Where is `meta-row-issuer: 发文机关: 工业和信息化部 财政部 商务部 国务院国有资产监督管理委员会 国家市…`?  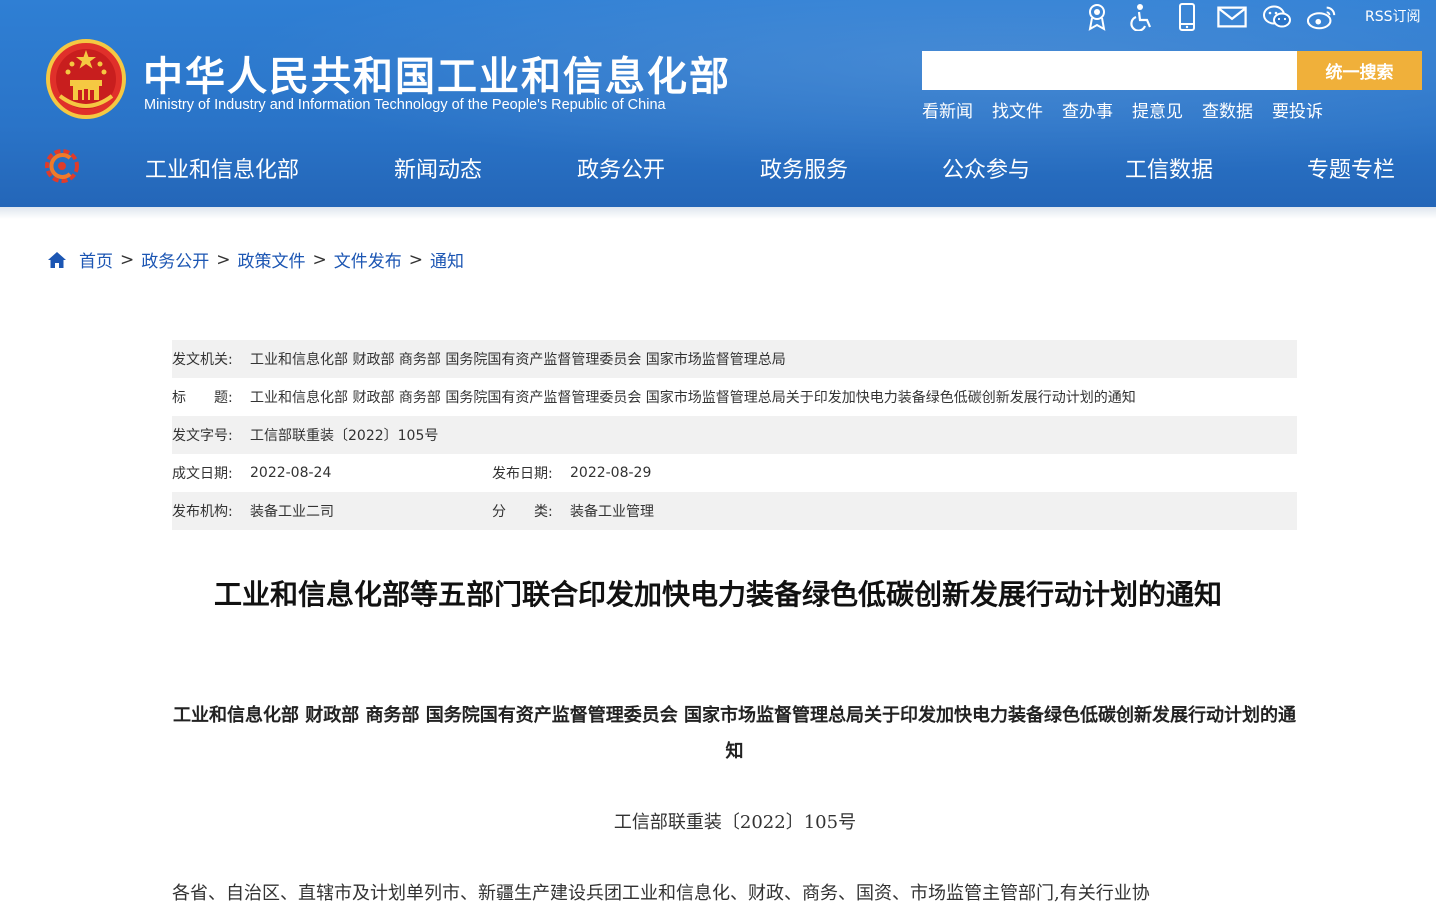 meta-row-issuer: 发文机关: 工业和信息化部 财政部 商务部 国务院国有资产监督管理委员会 国家市… is located at coordinates (734, 359).